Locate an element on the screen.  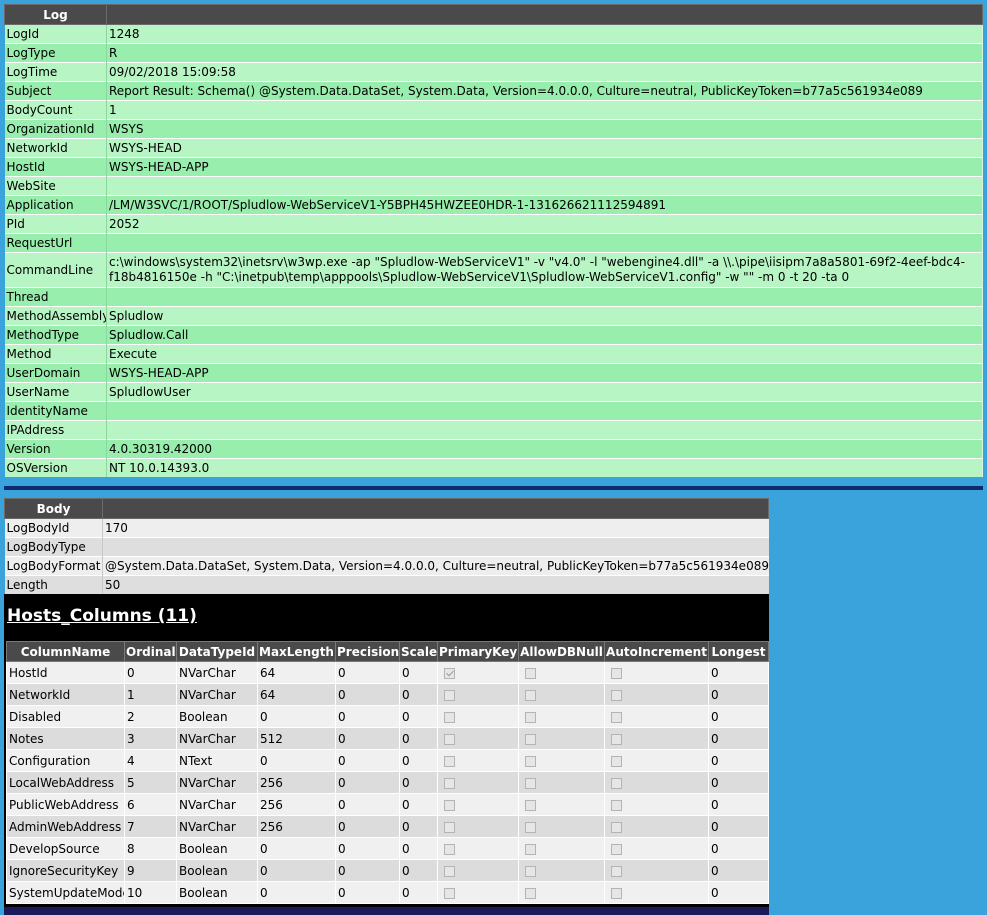
columns-cell-name: DevelopSource is located at coordinates (65, 848).